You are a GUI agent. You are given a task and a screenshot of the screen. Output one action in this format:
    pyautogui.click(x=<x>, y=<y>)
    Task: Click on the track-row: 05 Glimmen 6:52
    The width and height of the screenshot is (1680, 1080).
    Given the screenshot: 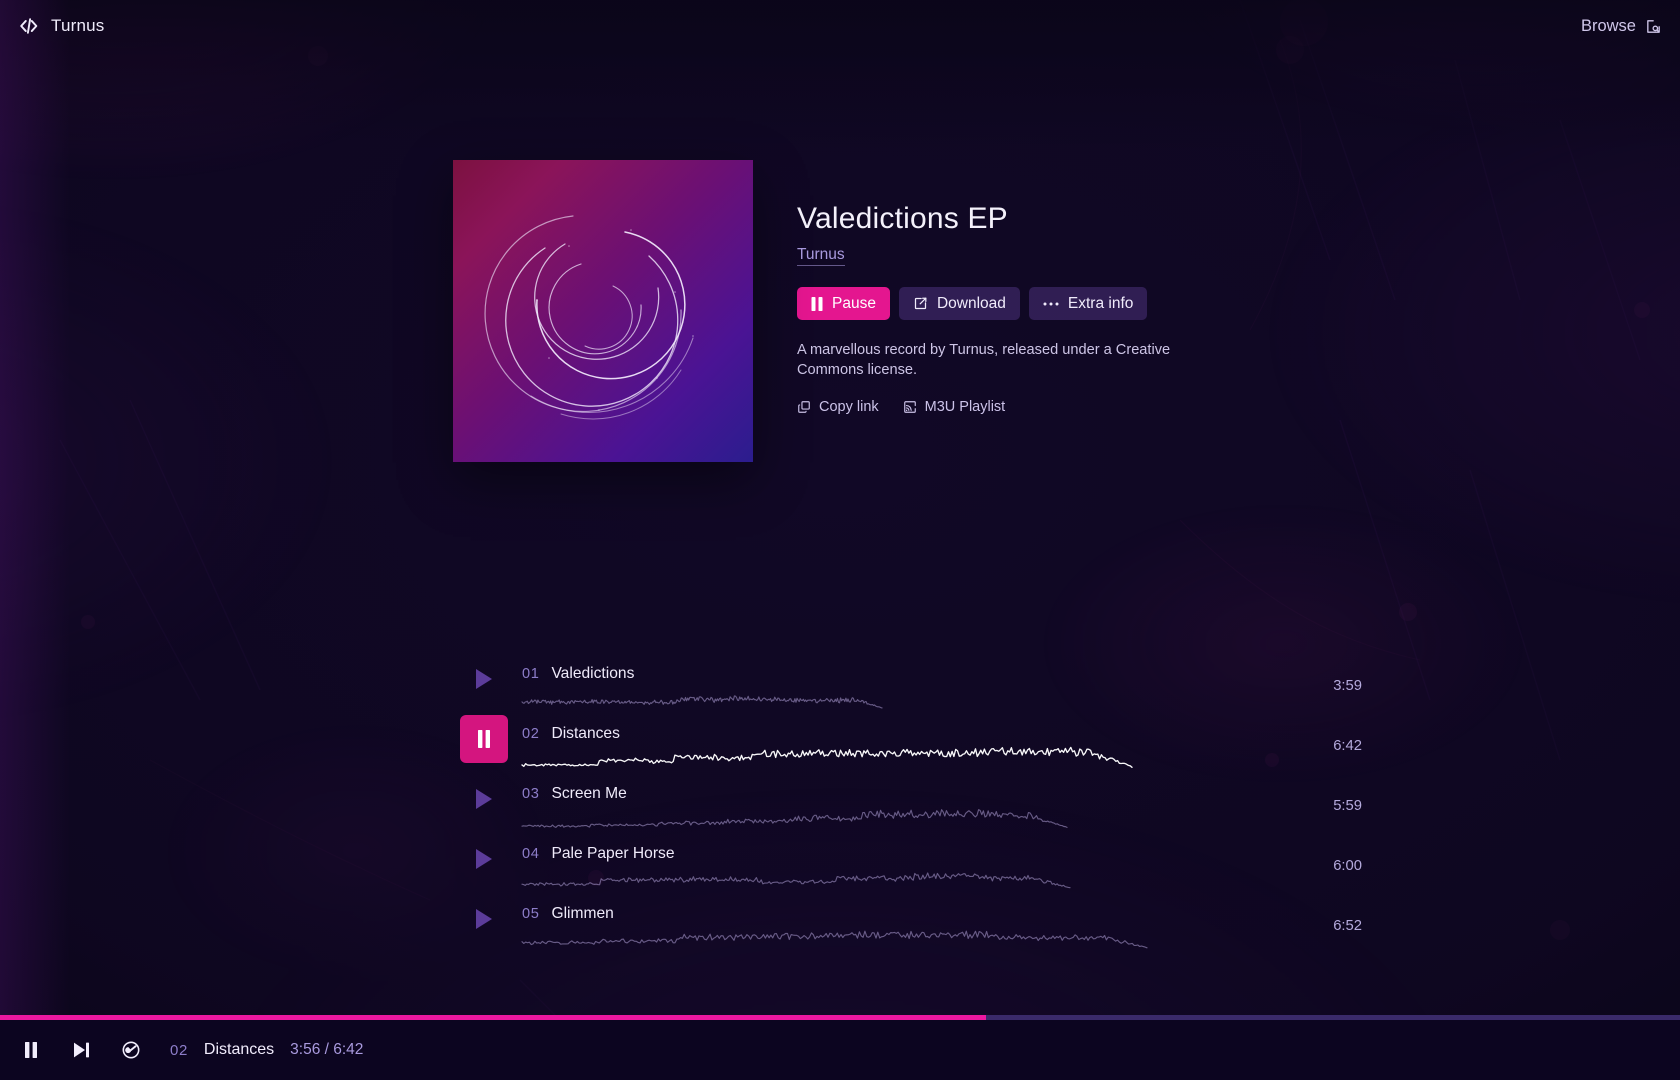 What is the action you would take?
    pyautogui.click(x=911, y=922)
    